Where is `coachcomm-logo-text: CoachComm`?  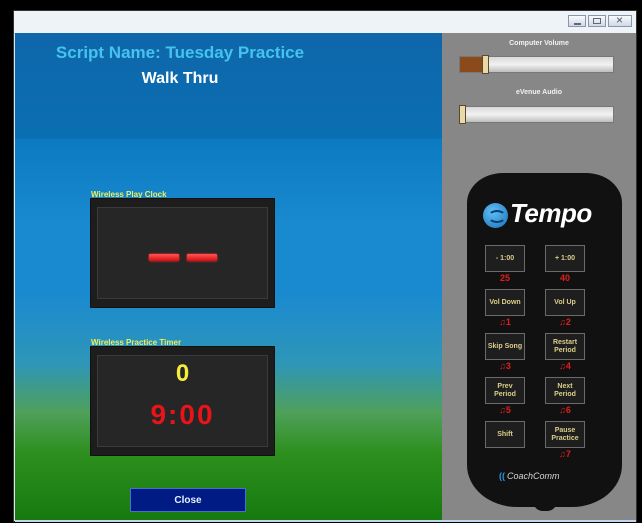 coachcomm-logo-text: CoachComm is located at coordinates (533, 476).